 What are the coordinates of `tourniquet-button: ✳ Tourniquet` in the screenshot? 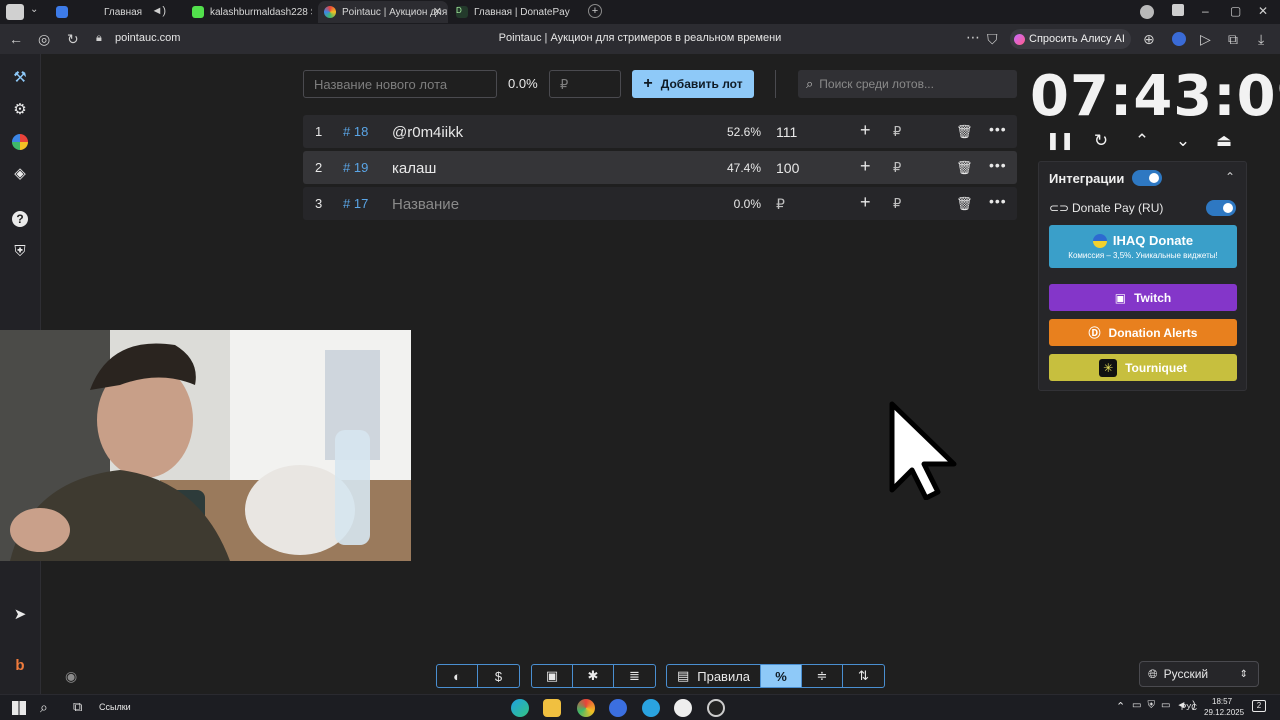 It's located at (1143, 367).